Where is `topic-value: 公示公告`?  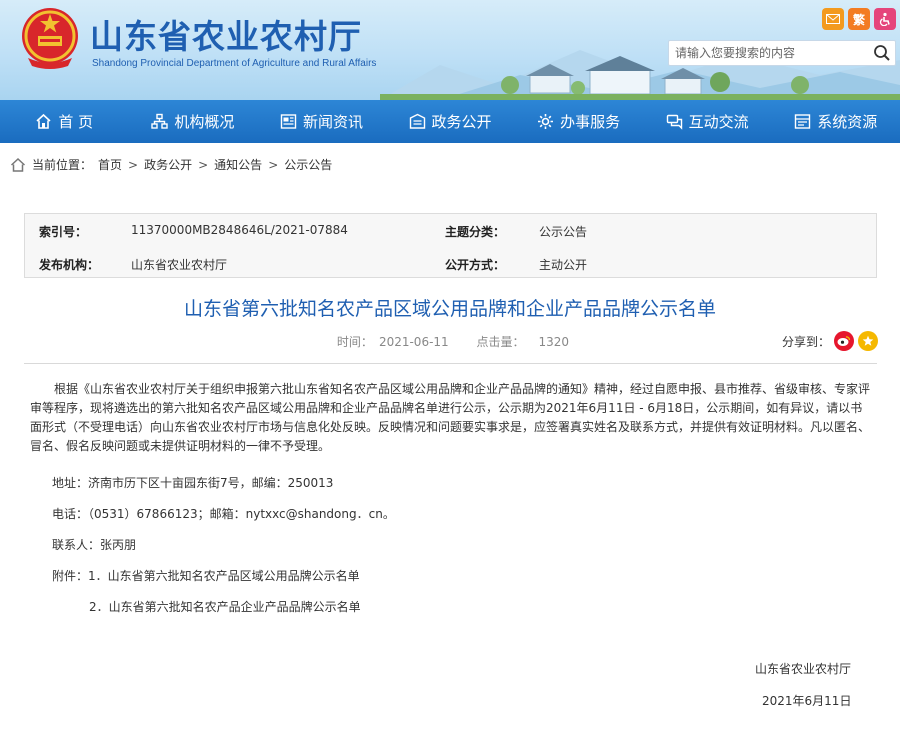
topic-value: 公示公告 is located at coordinates (563, 232).